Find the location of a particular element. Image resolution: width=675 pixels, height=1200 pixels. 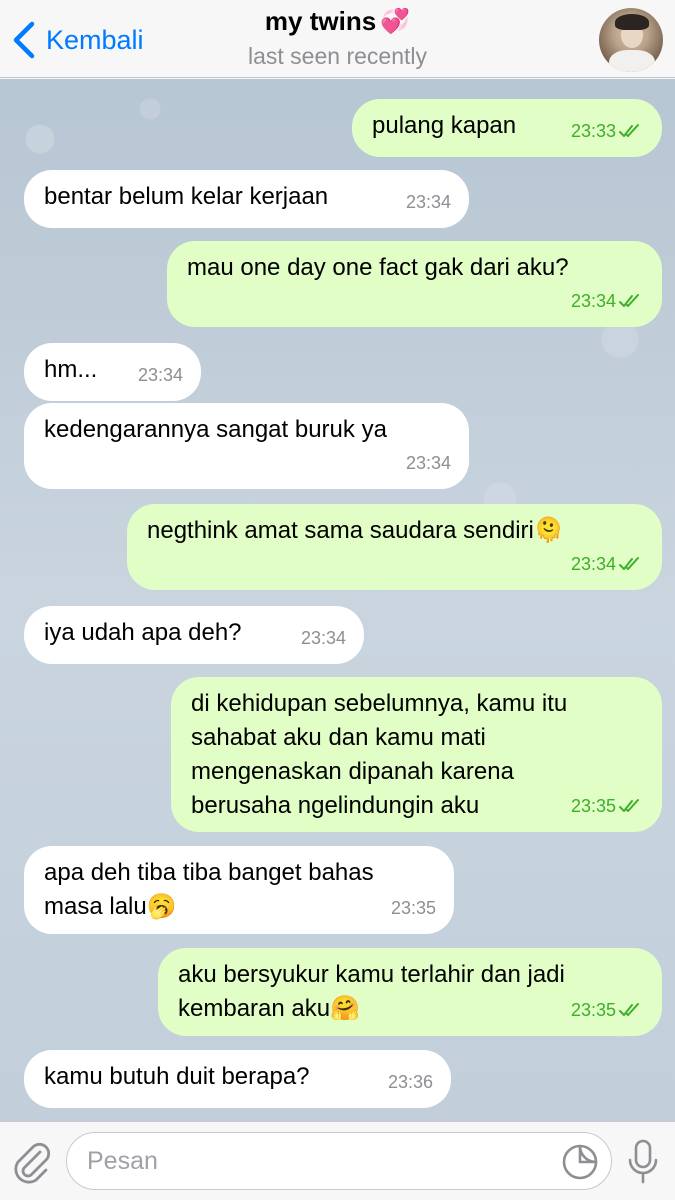

message-bubble: kedengarannya sangat buruk ya 23:34 is located at coordinates (246, 446).